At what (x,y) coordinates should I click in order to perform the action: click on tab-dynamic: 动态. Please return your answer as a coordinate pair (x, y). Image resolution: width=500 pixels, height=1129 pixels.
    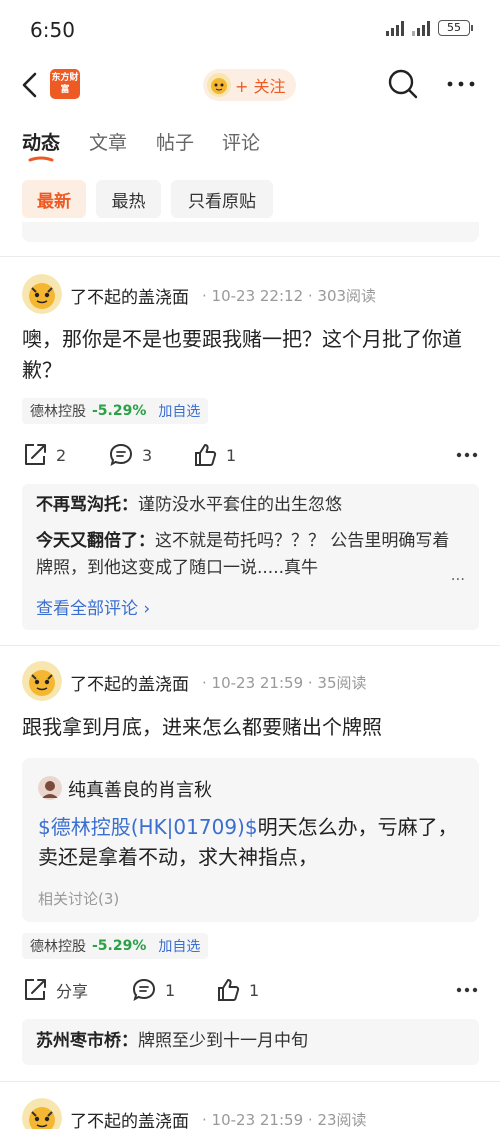
    Looking at the image, I should click on (41, 141).